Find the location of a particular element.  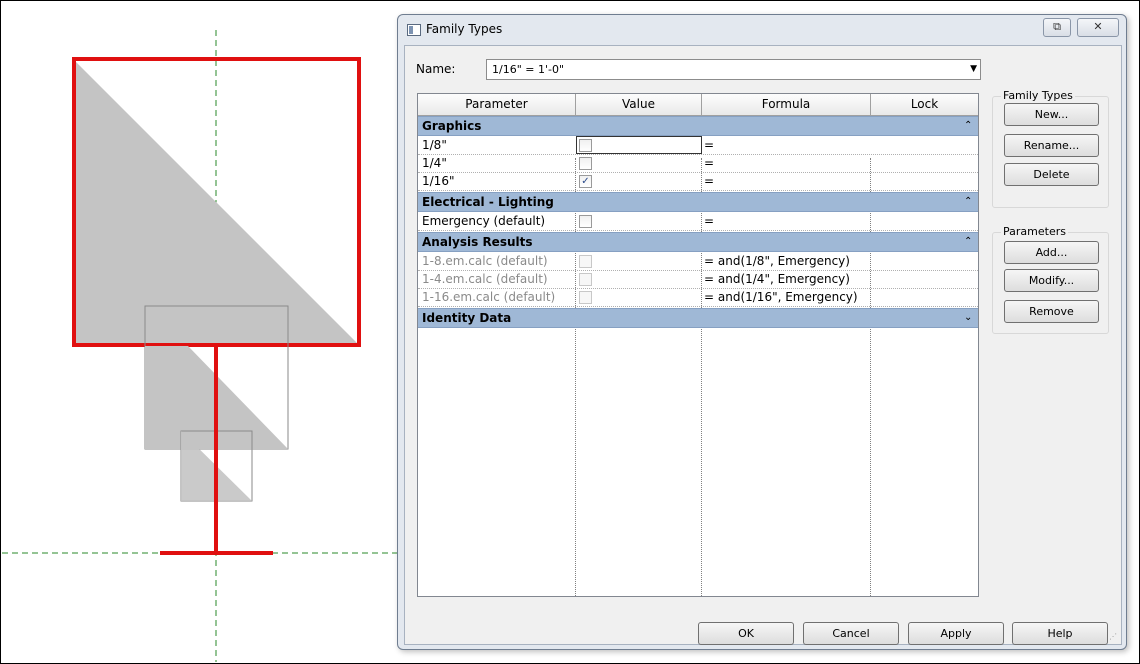

table-row: 1/16" ✓ = is located at coordinates (698, 181).